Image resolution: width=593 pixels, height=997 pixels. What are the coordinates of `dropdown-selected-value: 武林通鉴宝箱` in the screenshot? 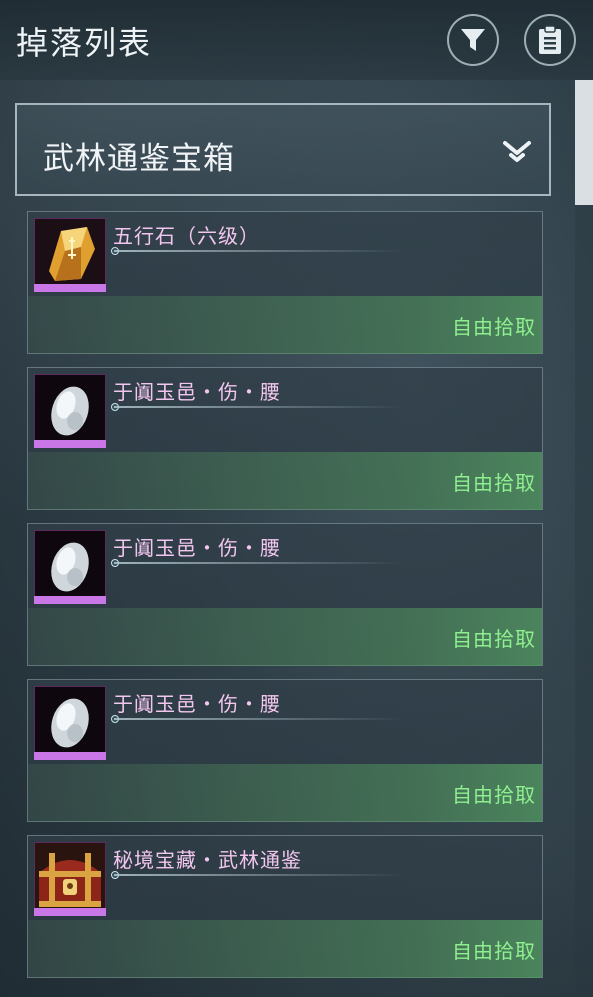 It's located at (139, 159).